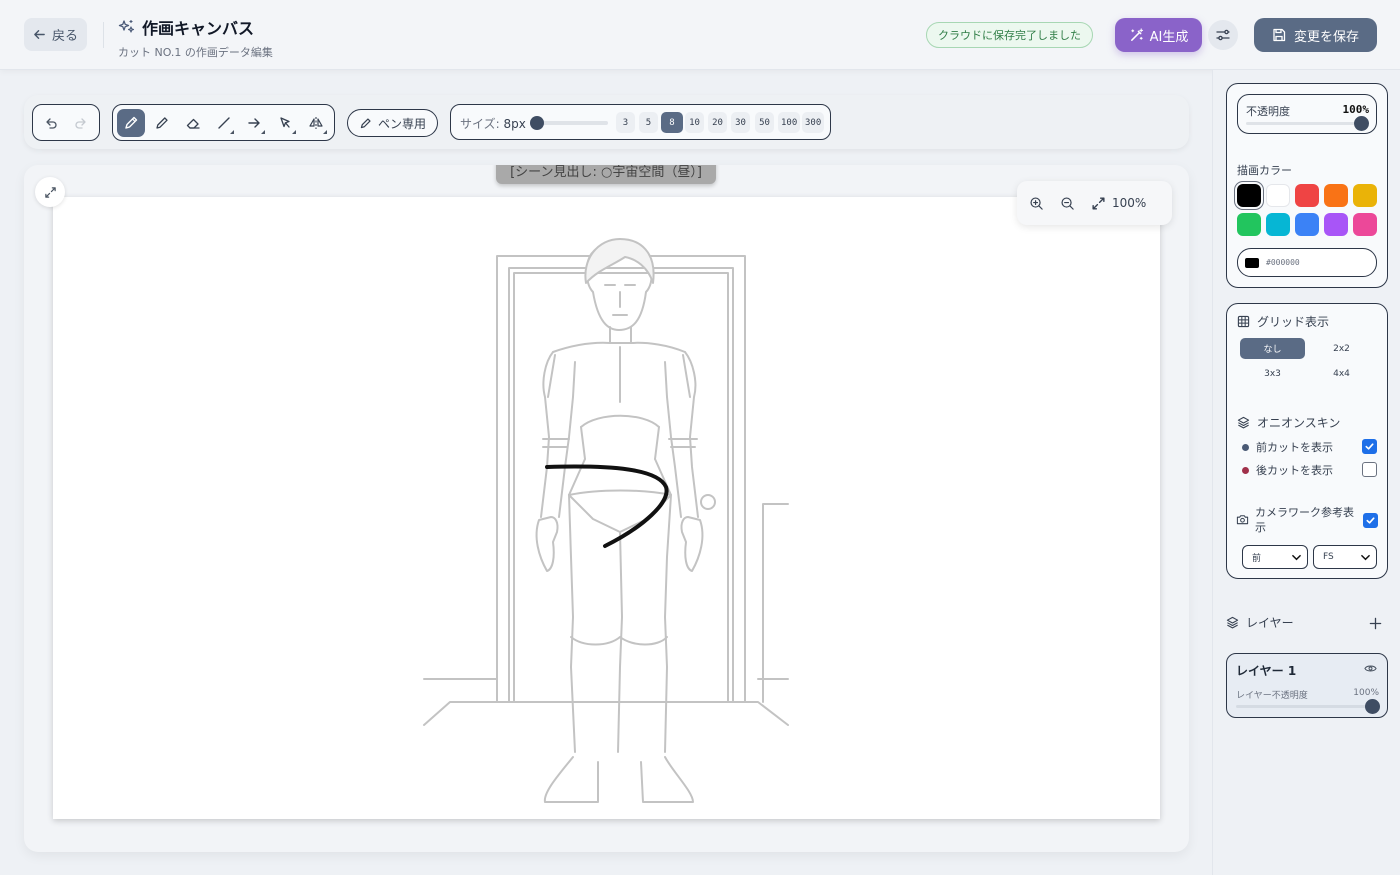 The image size is (1400, 875). I want to click on sliders-icon, so click(1223, 35).